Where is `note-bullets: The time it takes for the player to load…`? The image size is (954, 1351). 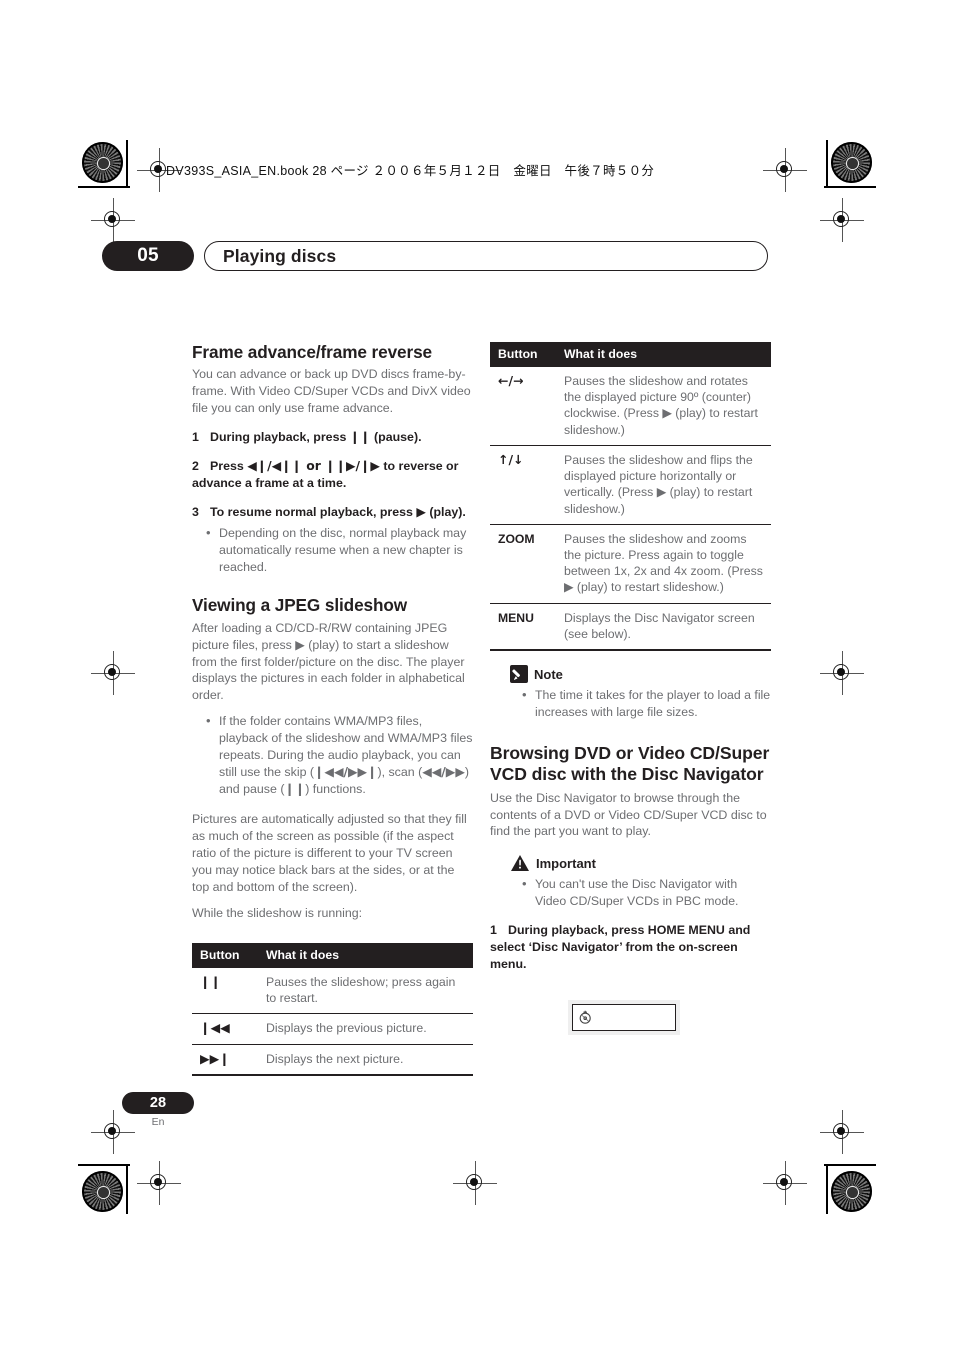
note-bullets: The time it takes for the player to load… is located at coordinates (640, 703).